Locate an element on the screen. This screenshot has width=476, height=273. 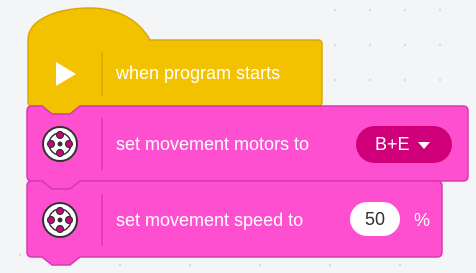
speed-input: 50 is located at coordinates (375, 219).